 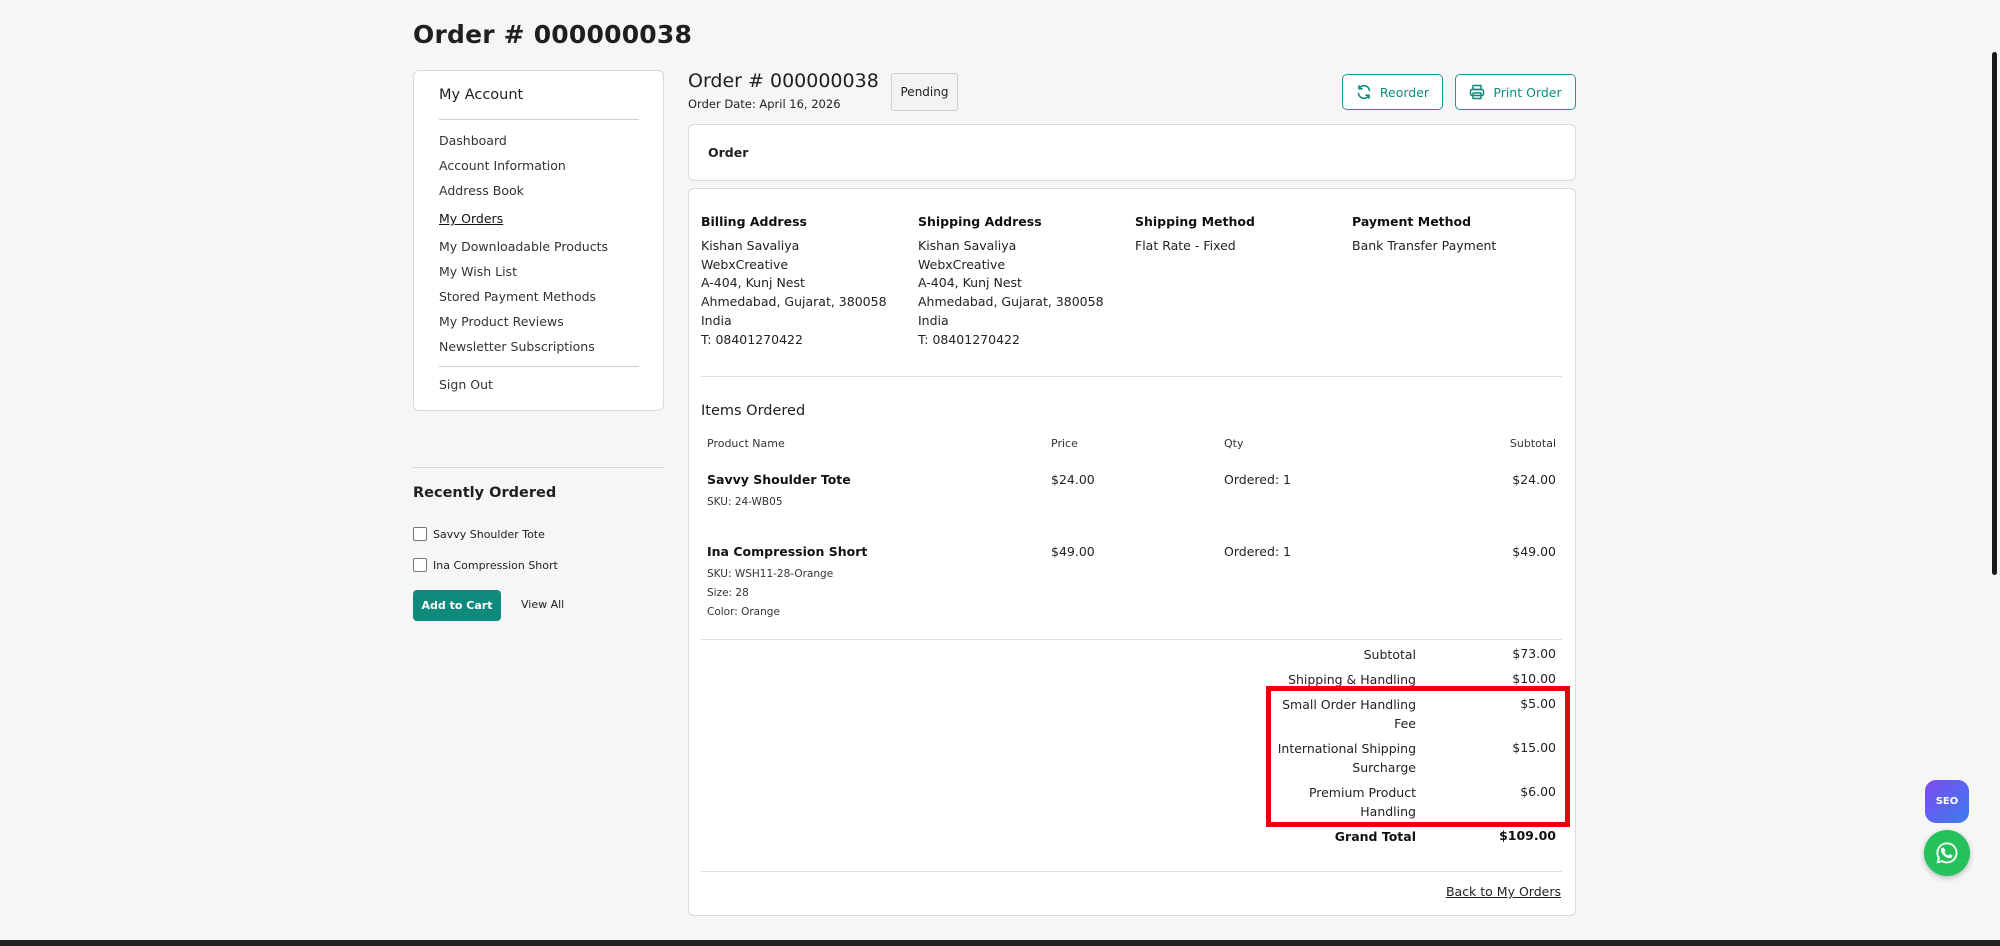 I want to click on billing-address-title: Billing Address, so click(x=754, y=221).